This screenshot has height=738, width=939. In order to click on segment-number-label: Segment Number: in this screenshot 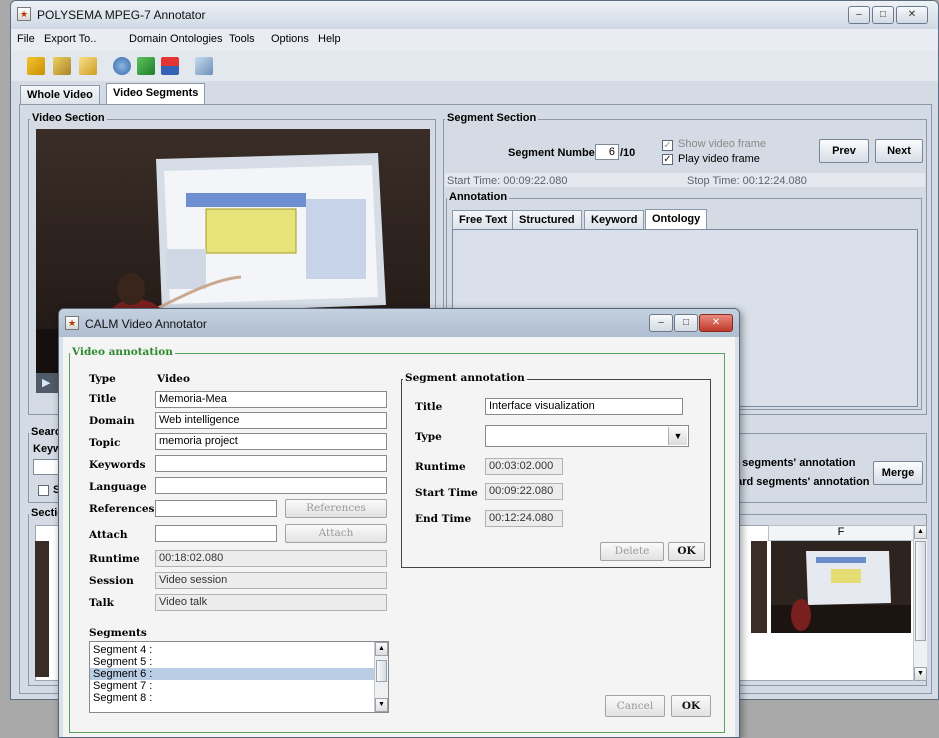, I will do `click(555, 153)`.